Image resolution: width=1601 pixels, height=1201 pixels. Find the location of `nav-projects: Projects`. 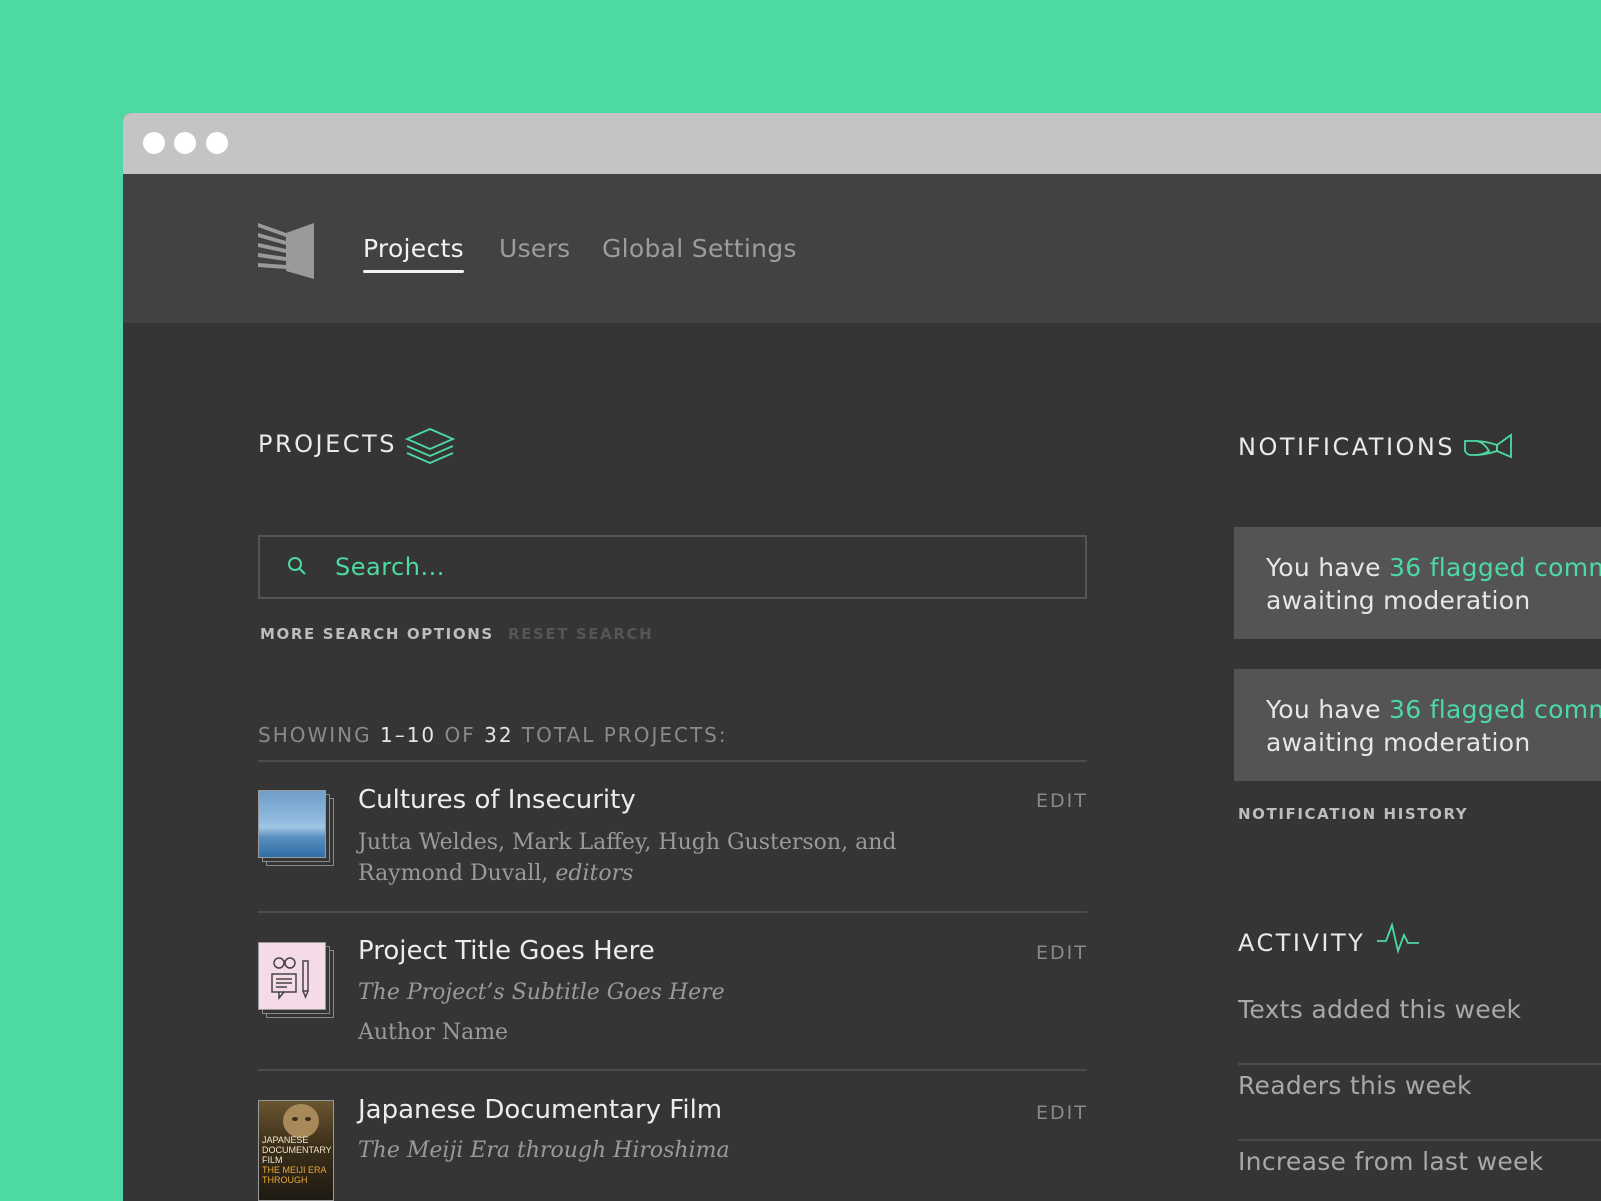

nav-projects: Projects is located at coordinates (413, 253).